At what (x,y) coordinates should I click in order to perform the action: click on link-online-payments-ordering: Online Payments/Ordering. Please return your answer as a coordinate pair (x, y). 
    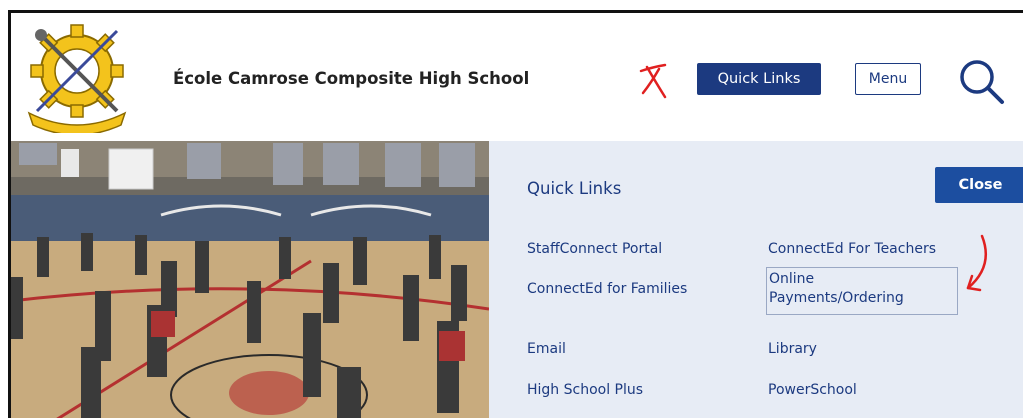
    Looking at the image, I should click on (862, 291).